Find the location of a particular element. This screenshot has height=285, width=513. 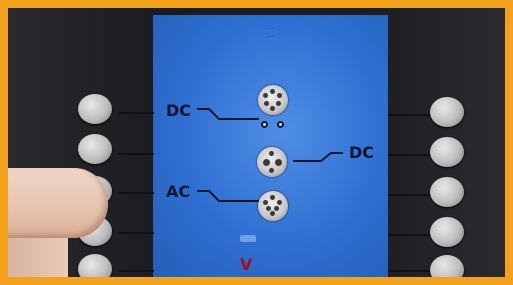

bottom-mark: V is located at coordinates (246, 264).